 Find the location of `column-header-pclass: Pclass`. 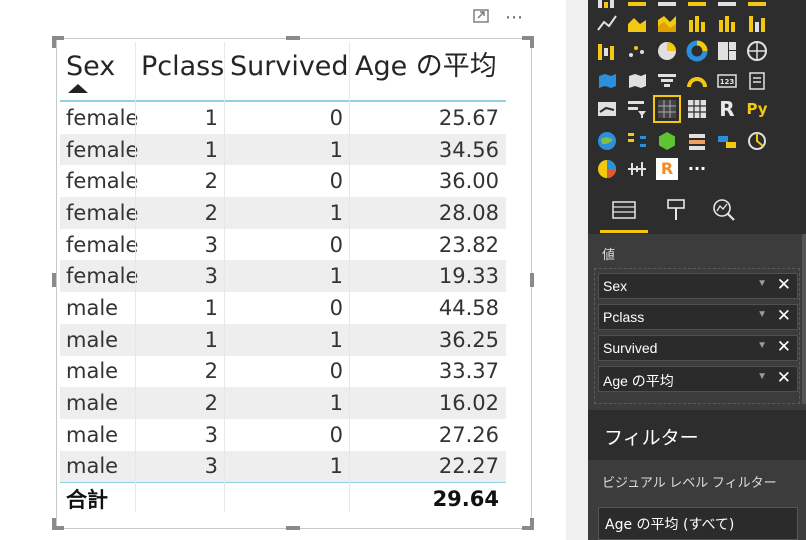

column-header-pclass: Pclass is located at coordinates (180, 71).